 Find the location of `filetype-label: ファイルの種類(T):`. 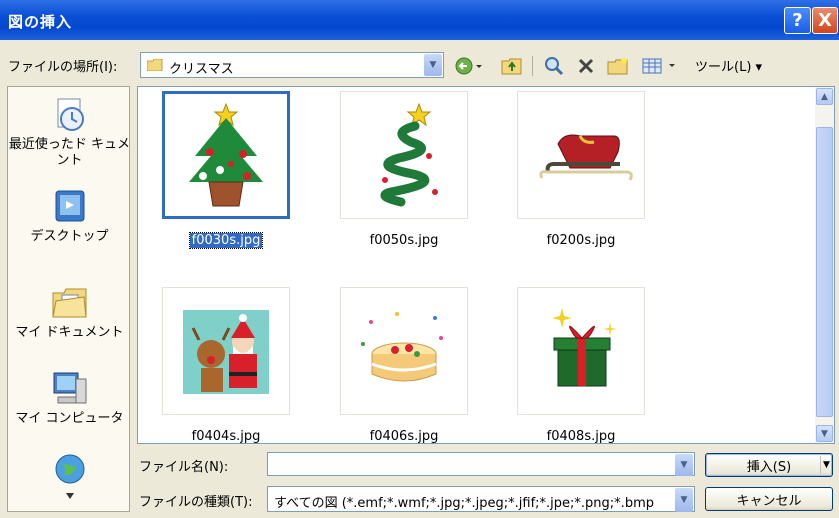

filetype-label: ファイルの種類(T): is located at coordinates (196, 502).